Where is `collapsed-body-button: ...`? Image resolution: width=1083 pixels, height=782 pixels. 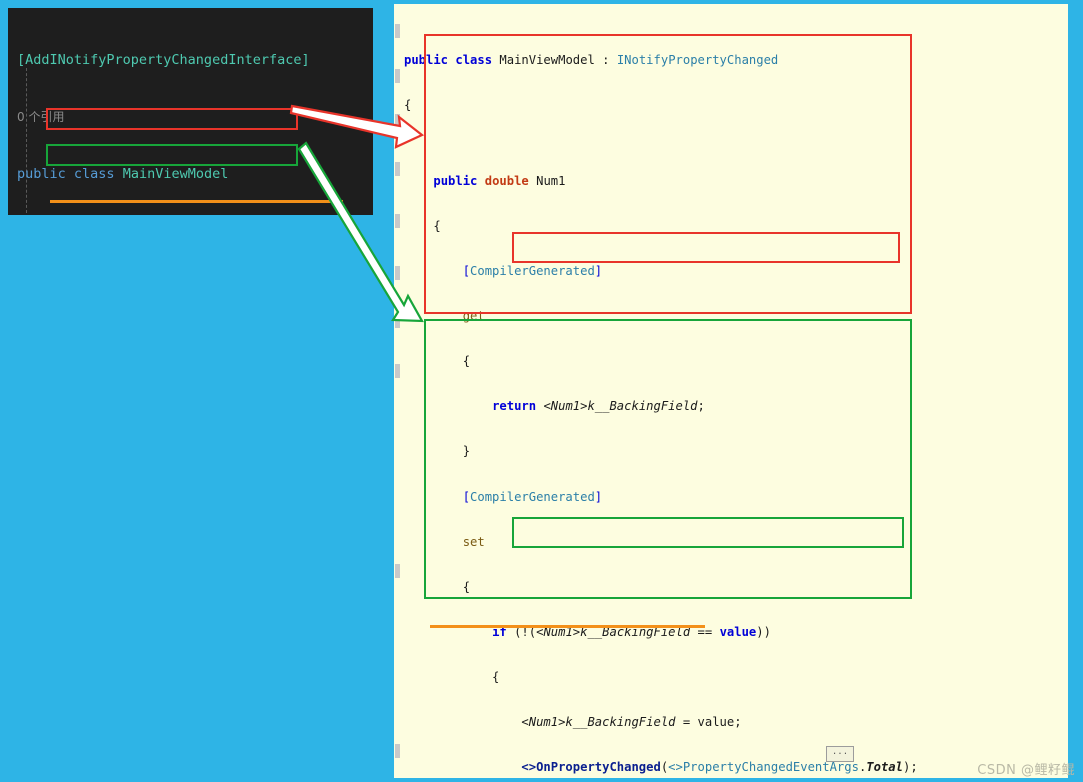 collapsed-body-button: ... is located at coordinates (840, 754).